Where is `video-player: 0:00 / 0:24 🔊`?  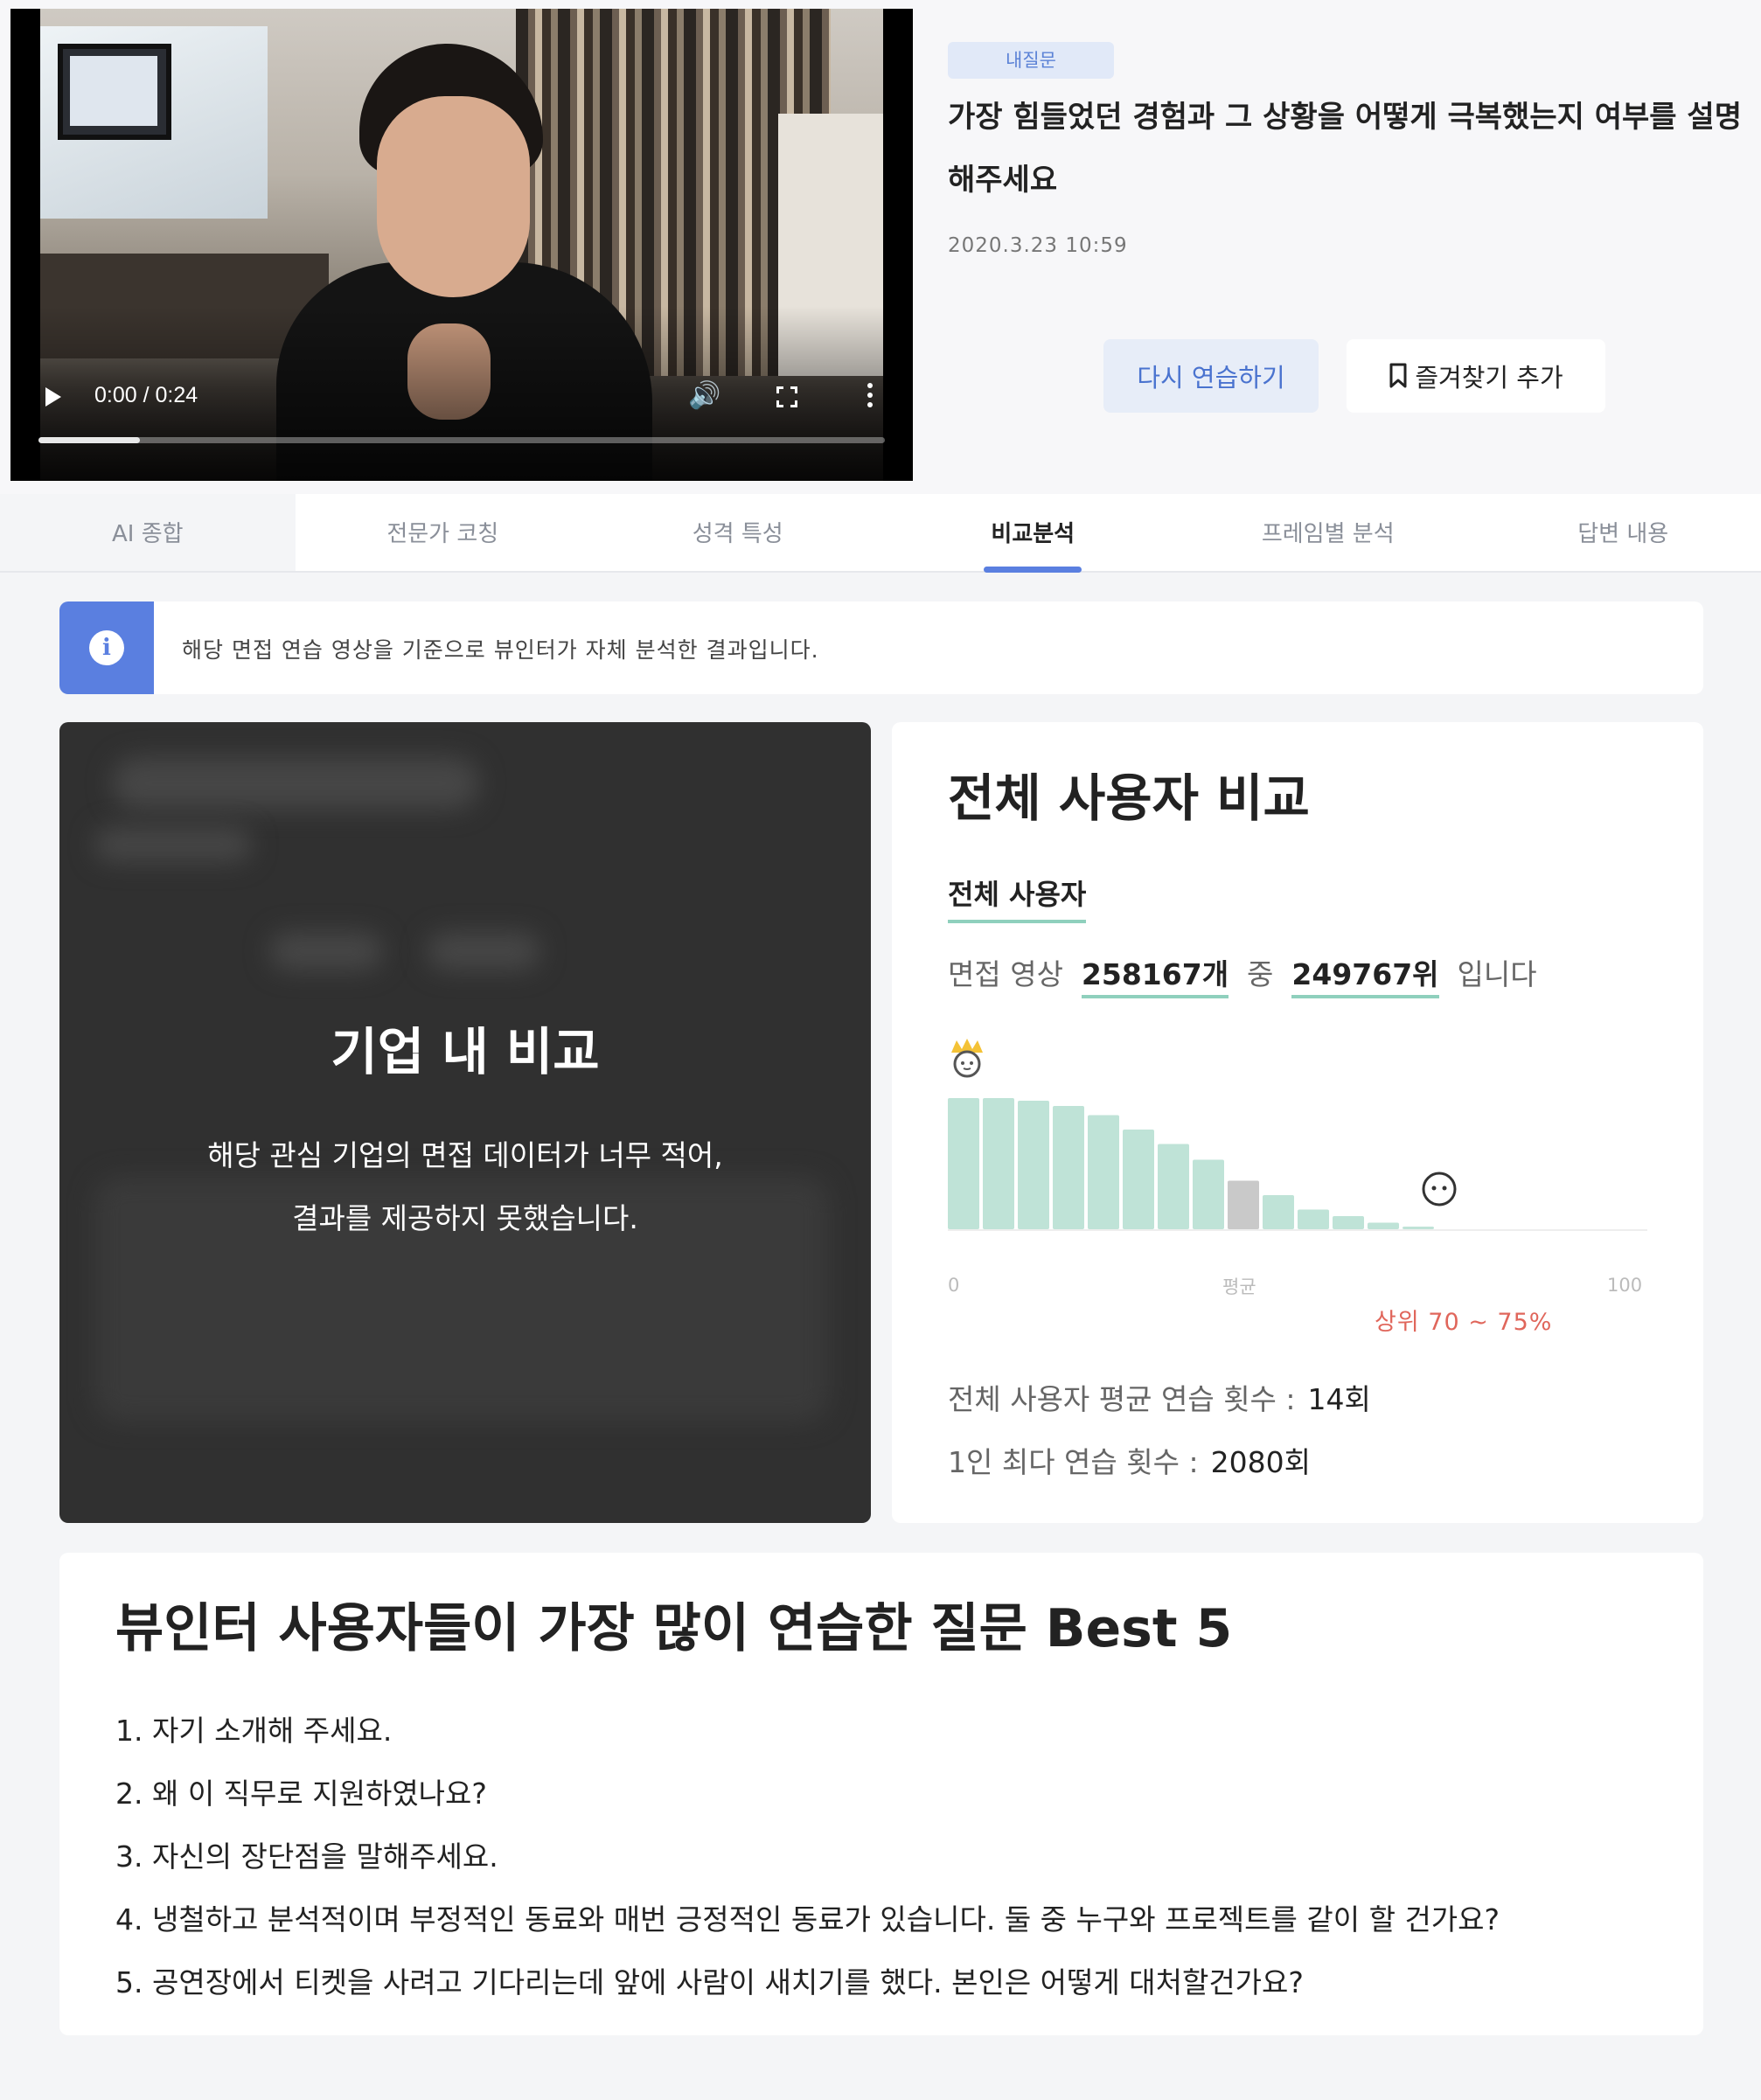 video-player: 0:00 / 0:24 🔊 is located at coordinates (461, 245).